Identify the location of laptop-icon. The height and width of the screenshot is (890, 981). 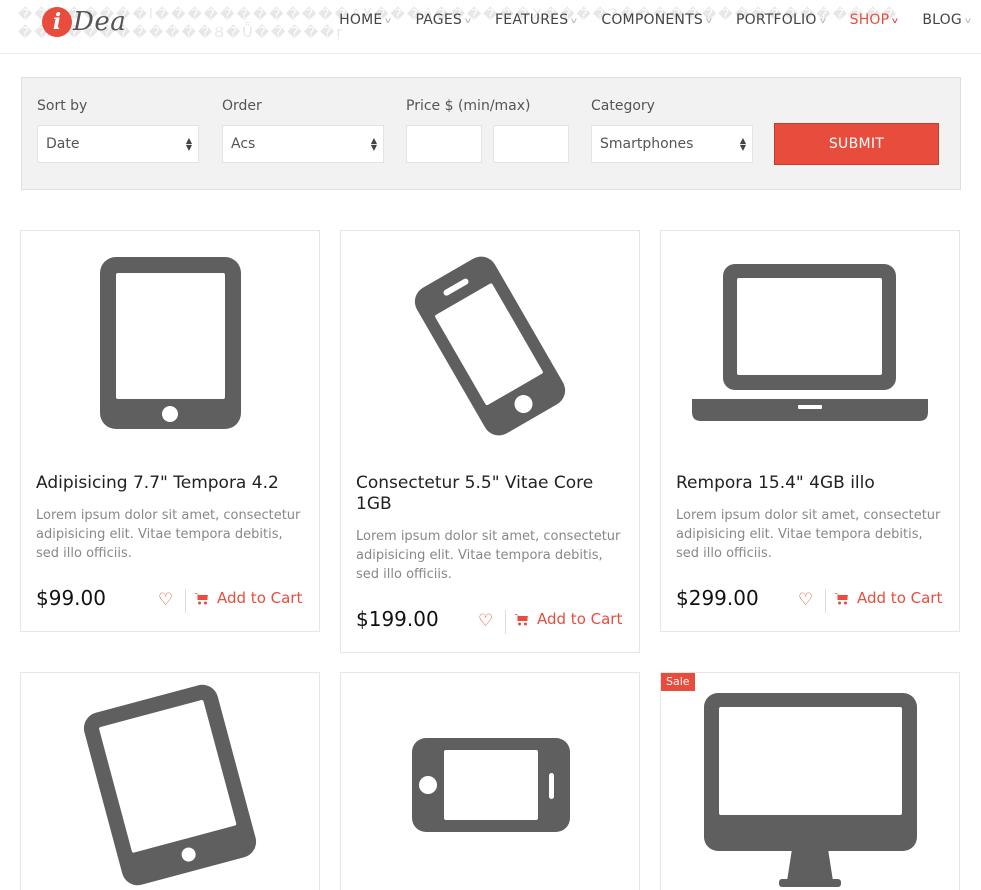
(810, 342).